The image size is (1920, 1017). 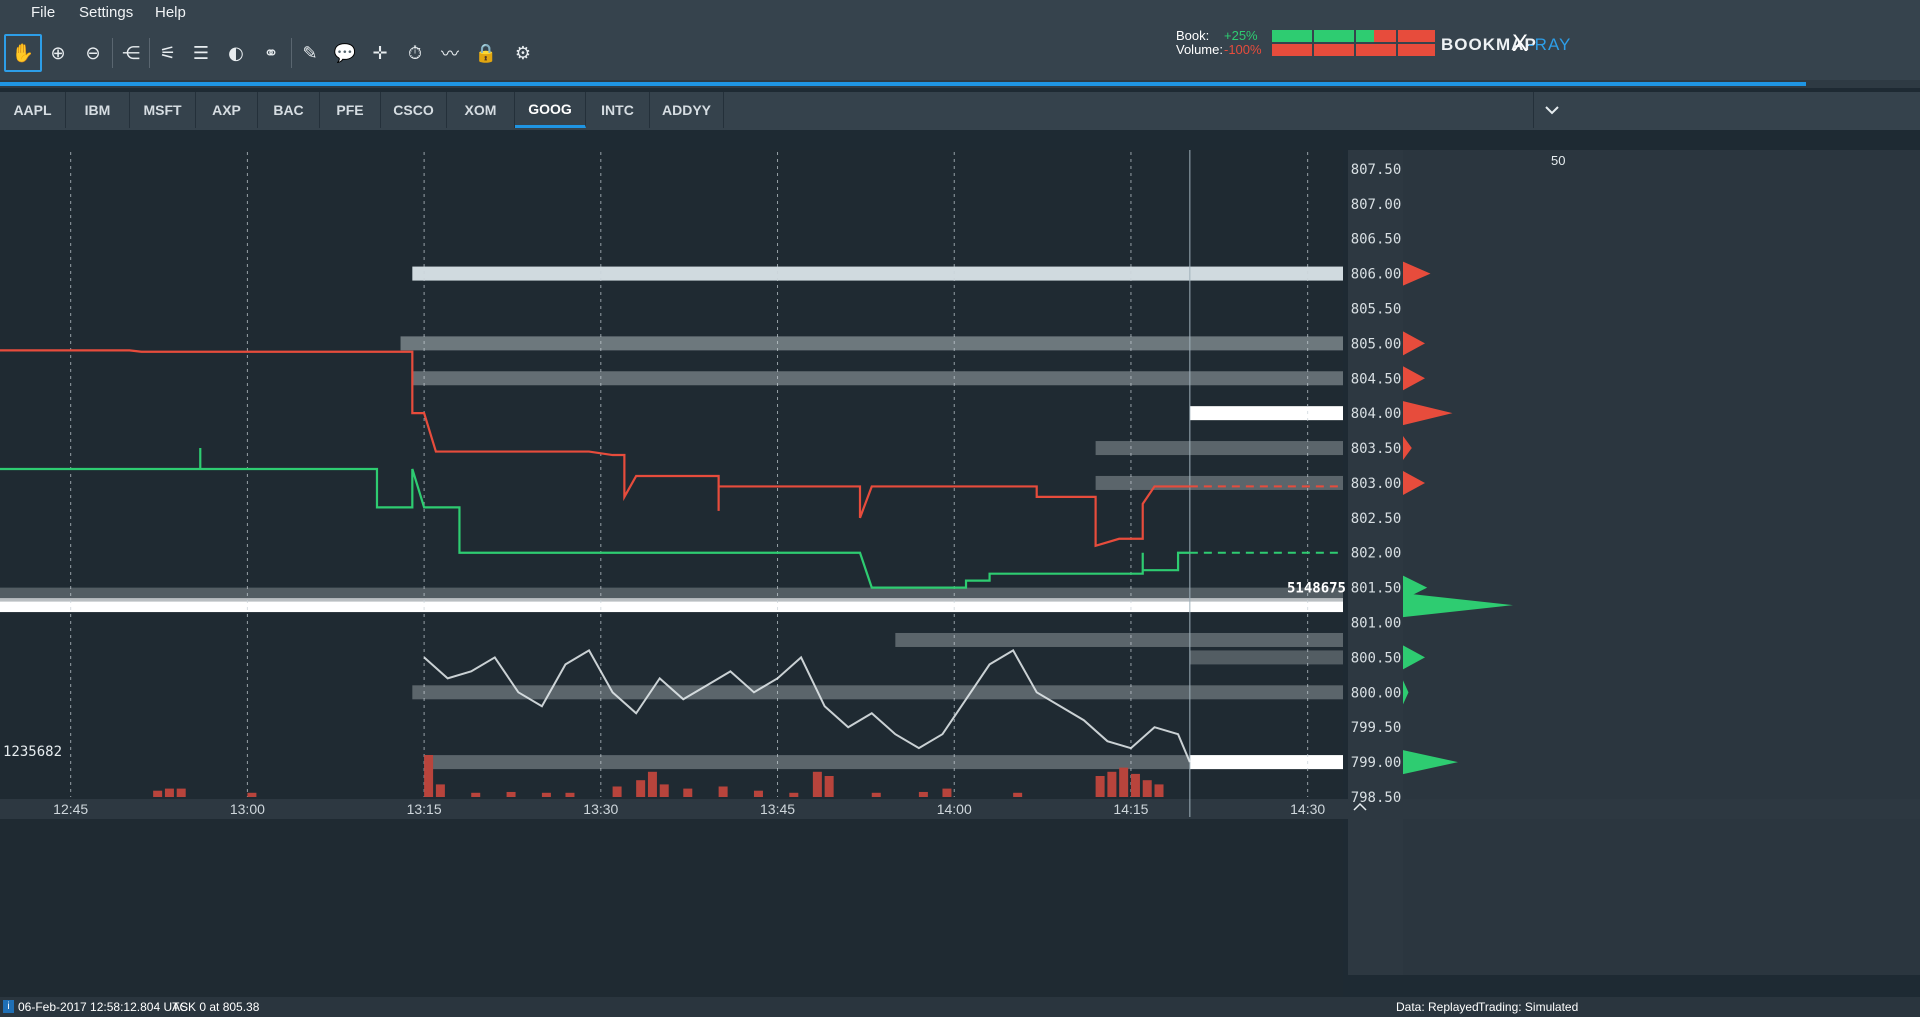 What do you see at coordinates (1376, 763) in the screenshot?
I see `price-tick-label: 799.00` at bounding box center [1376, 763].